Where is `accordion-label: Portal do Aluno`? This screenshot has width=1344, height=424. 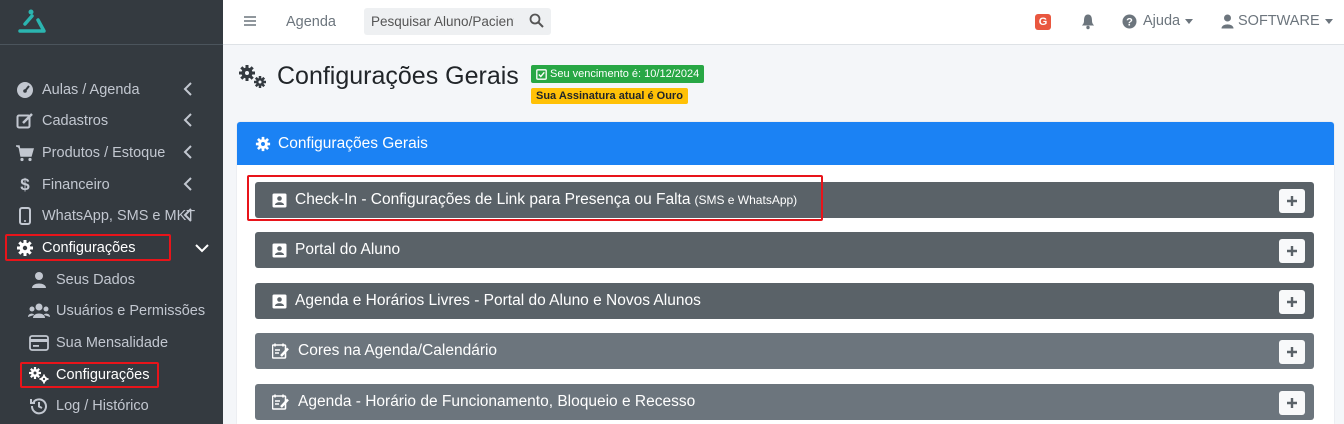
accordion-label: Portal do Aluno is located at coordinates (348, 249).